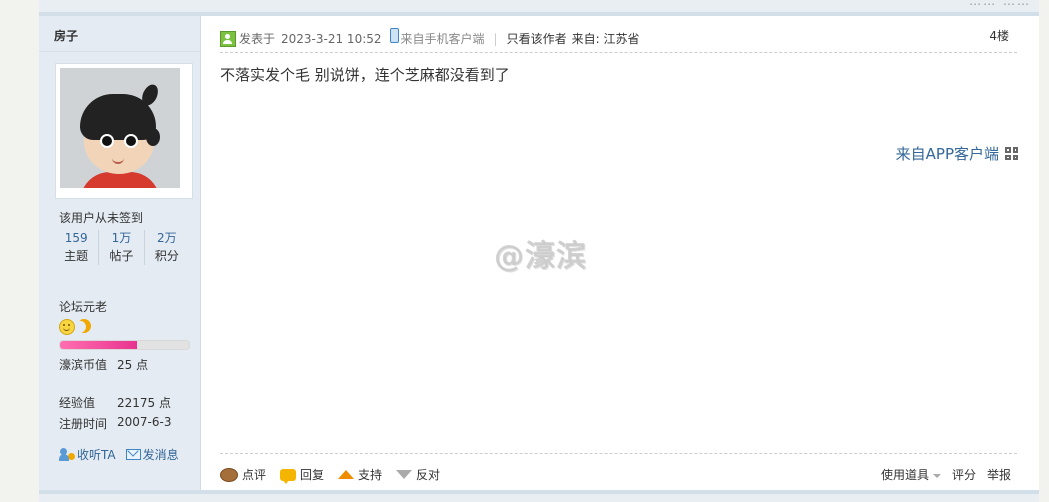 This screenshot has width=1049, height=502. What do you see at coordinates (946, 474) in the screenshot?
I see `post-tools: 使用道具 评分 举报` at bounding box center [946, 474].